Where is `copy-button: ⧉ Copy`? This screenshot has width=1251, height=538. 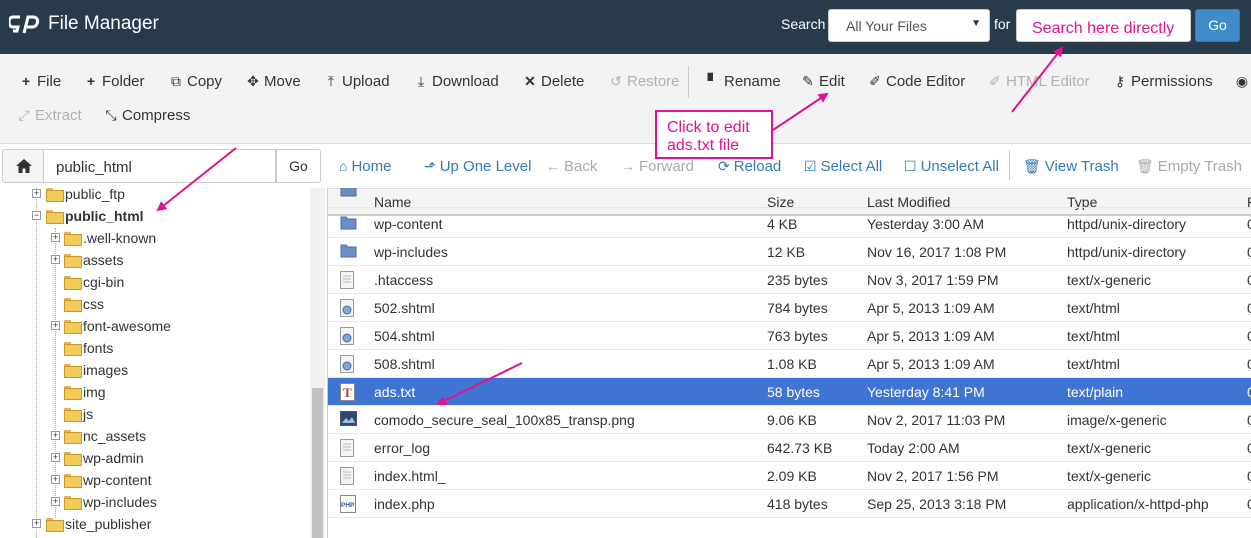 copy-button: ⧉ Copy is located at coordinates (195, 81).